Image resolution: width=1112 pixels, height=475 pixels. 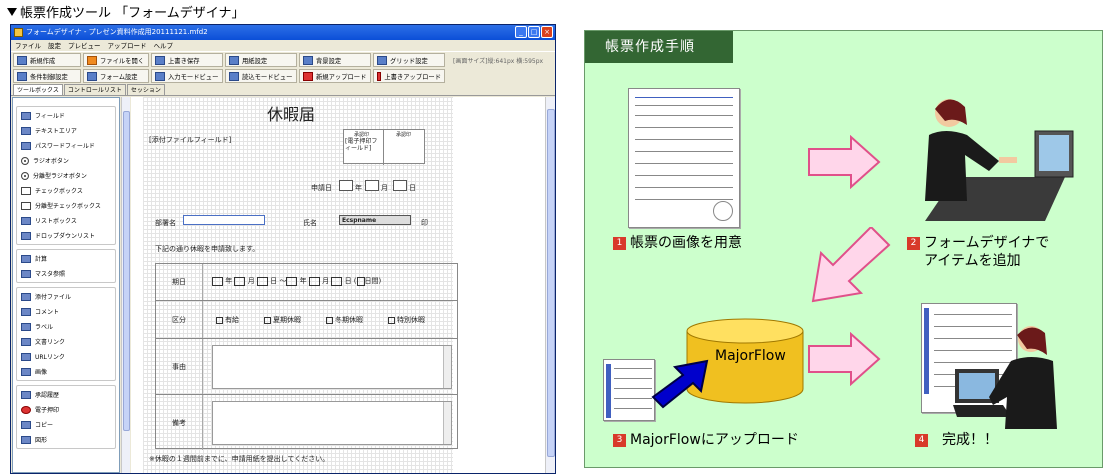 What do you see at coordinates (384, 147) in the screenshot?
I see `stamp-area: 承認印 承認印 [電子押印フィールド]` at bounding box center [384, 147].